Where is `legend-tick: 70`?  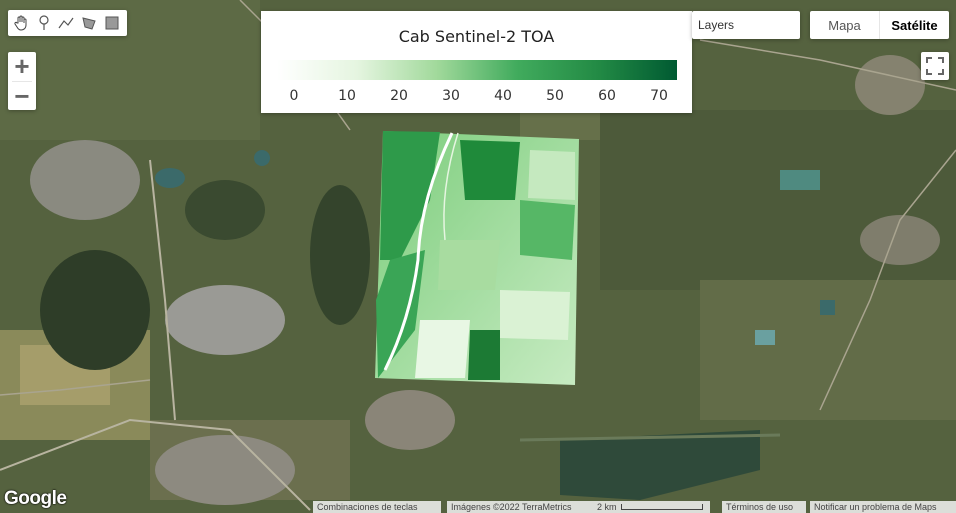 legend-tick: 70 is located at coordinates (659, 96).